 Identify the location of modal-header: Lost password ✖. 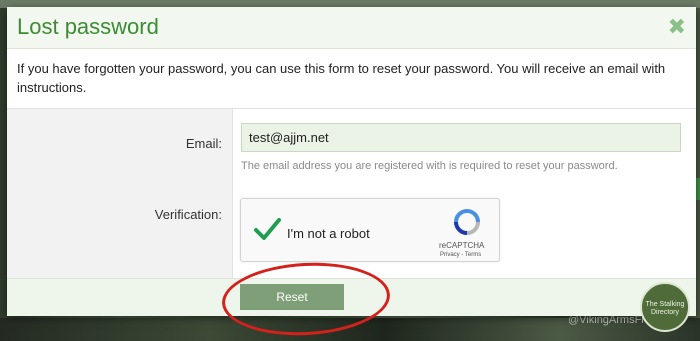
(351, 28).